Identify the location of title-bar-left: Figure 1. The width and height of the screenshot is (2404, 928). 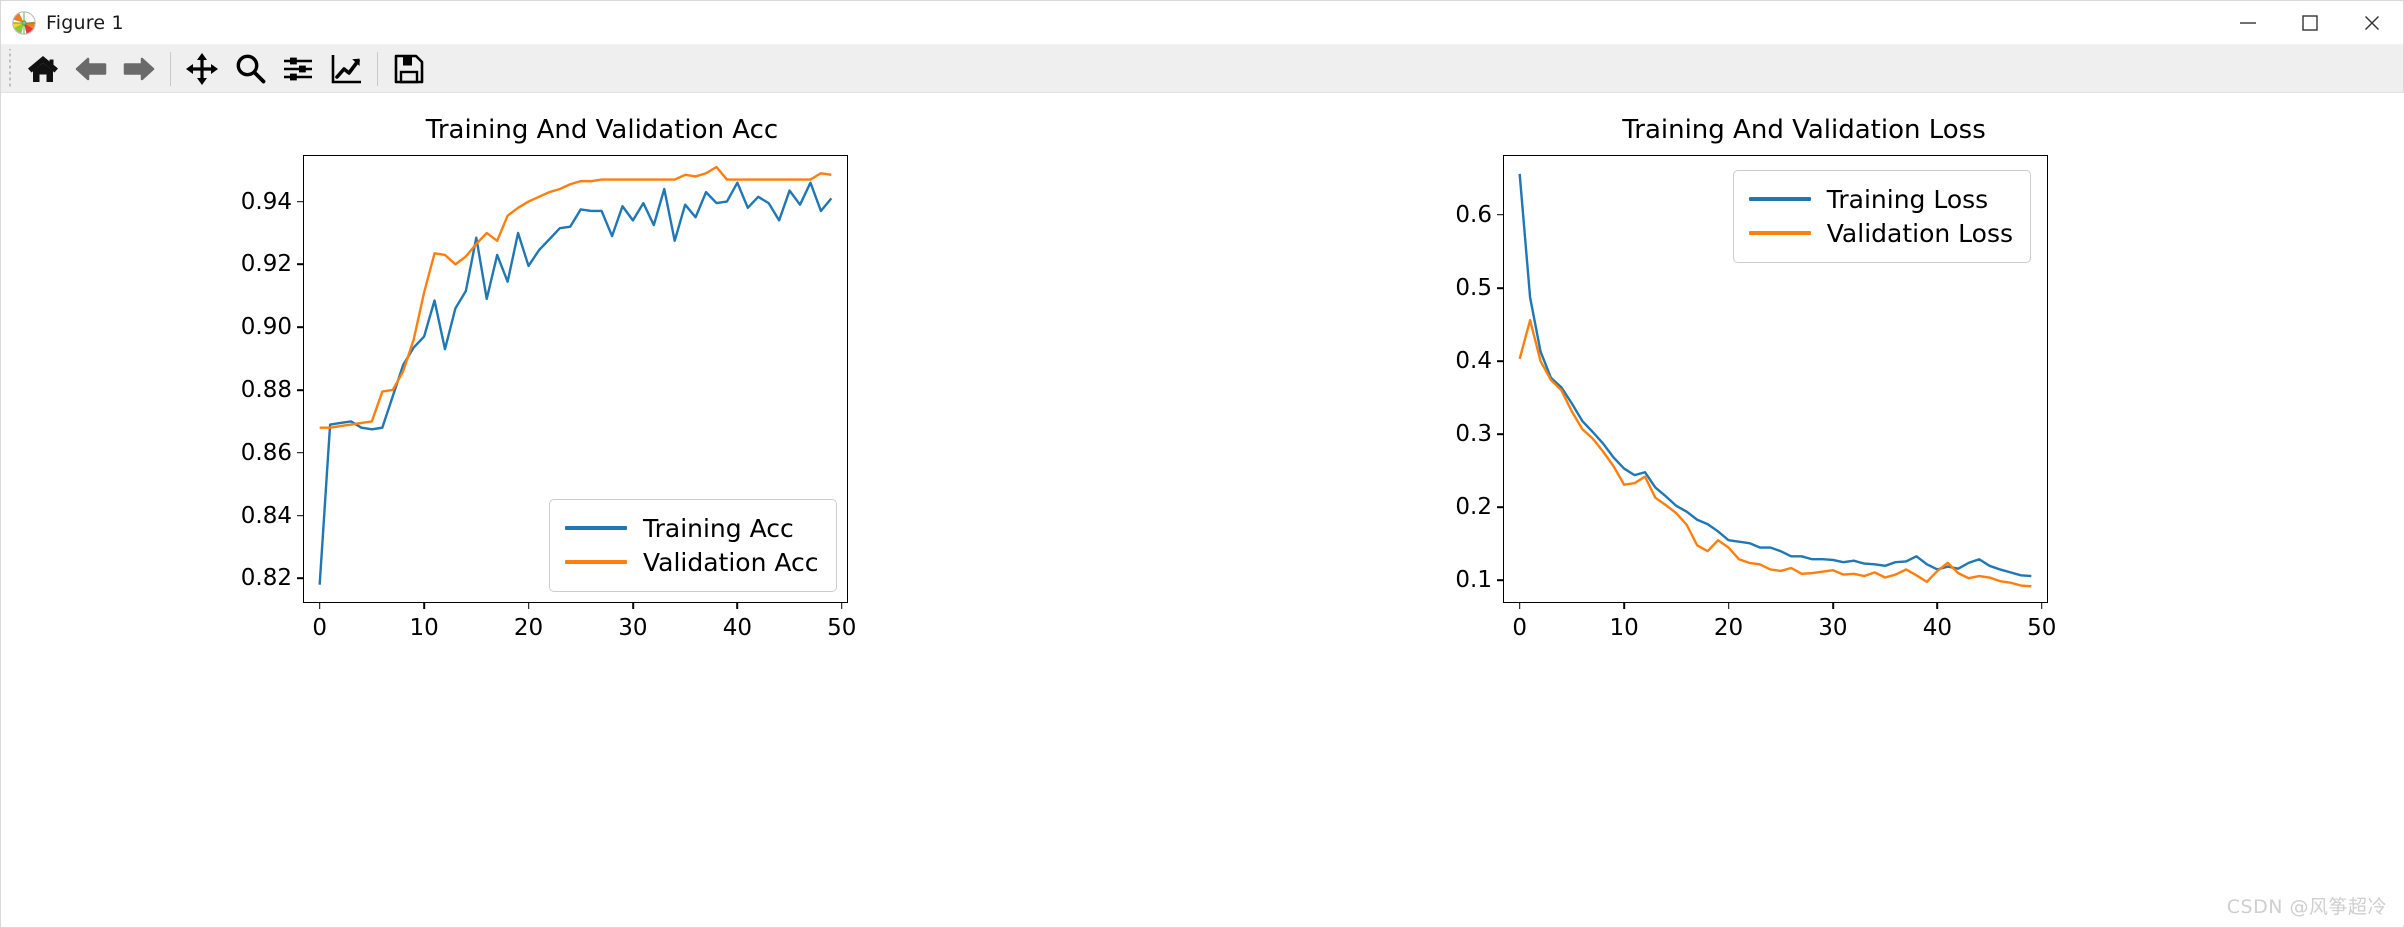
(62, 23).